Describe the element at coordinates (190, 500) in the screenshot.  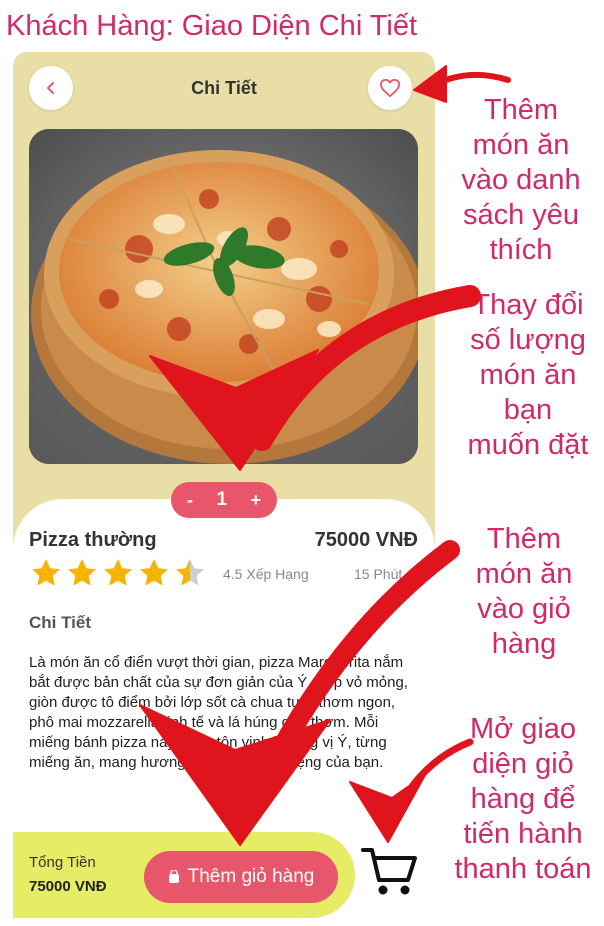
I see `decrease-button: -` at that location.